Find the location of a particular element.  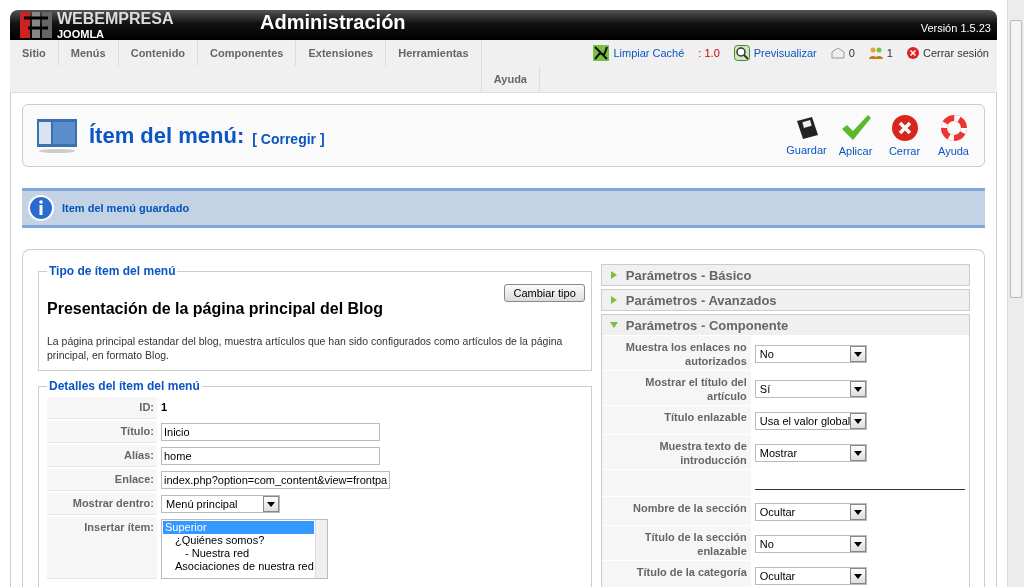

menu-item: Sitio is located at coordinates (34, 53).